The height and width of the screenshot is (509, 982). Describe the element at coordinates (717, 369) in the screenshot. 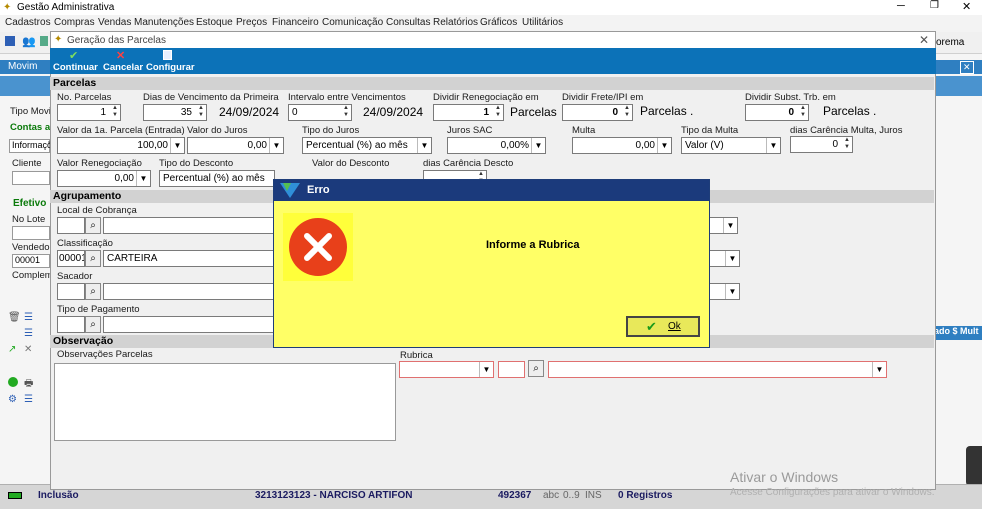

I see `rubrica-name-select: ▼` at that location.